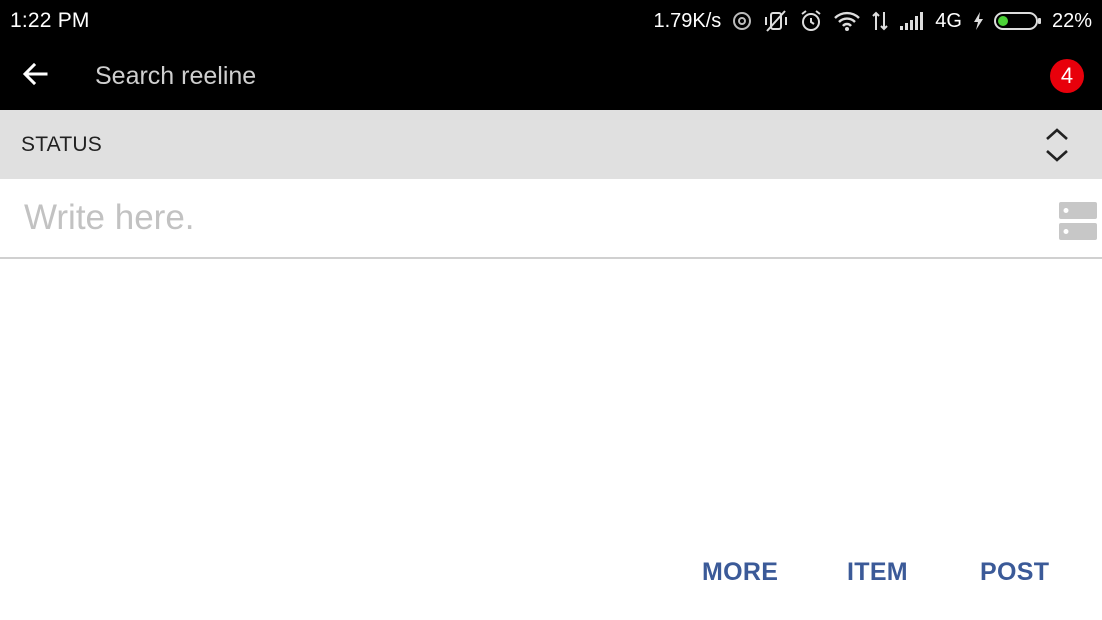 The height and width of the screenshot is (620, 1102). I want to click on more-button: MORE, so click(740, 572).